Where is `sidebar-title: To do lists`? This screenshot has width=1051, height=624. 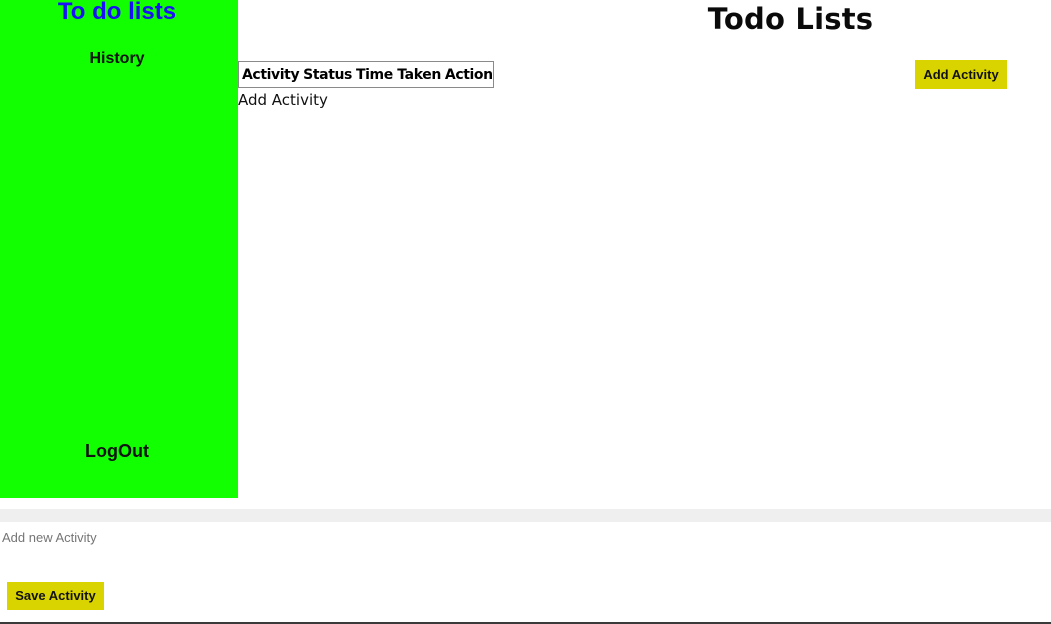 sidebar-title: To do lists is located at coordinates (117, 12).